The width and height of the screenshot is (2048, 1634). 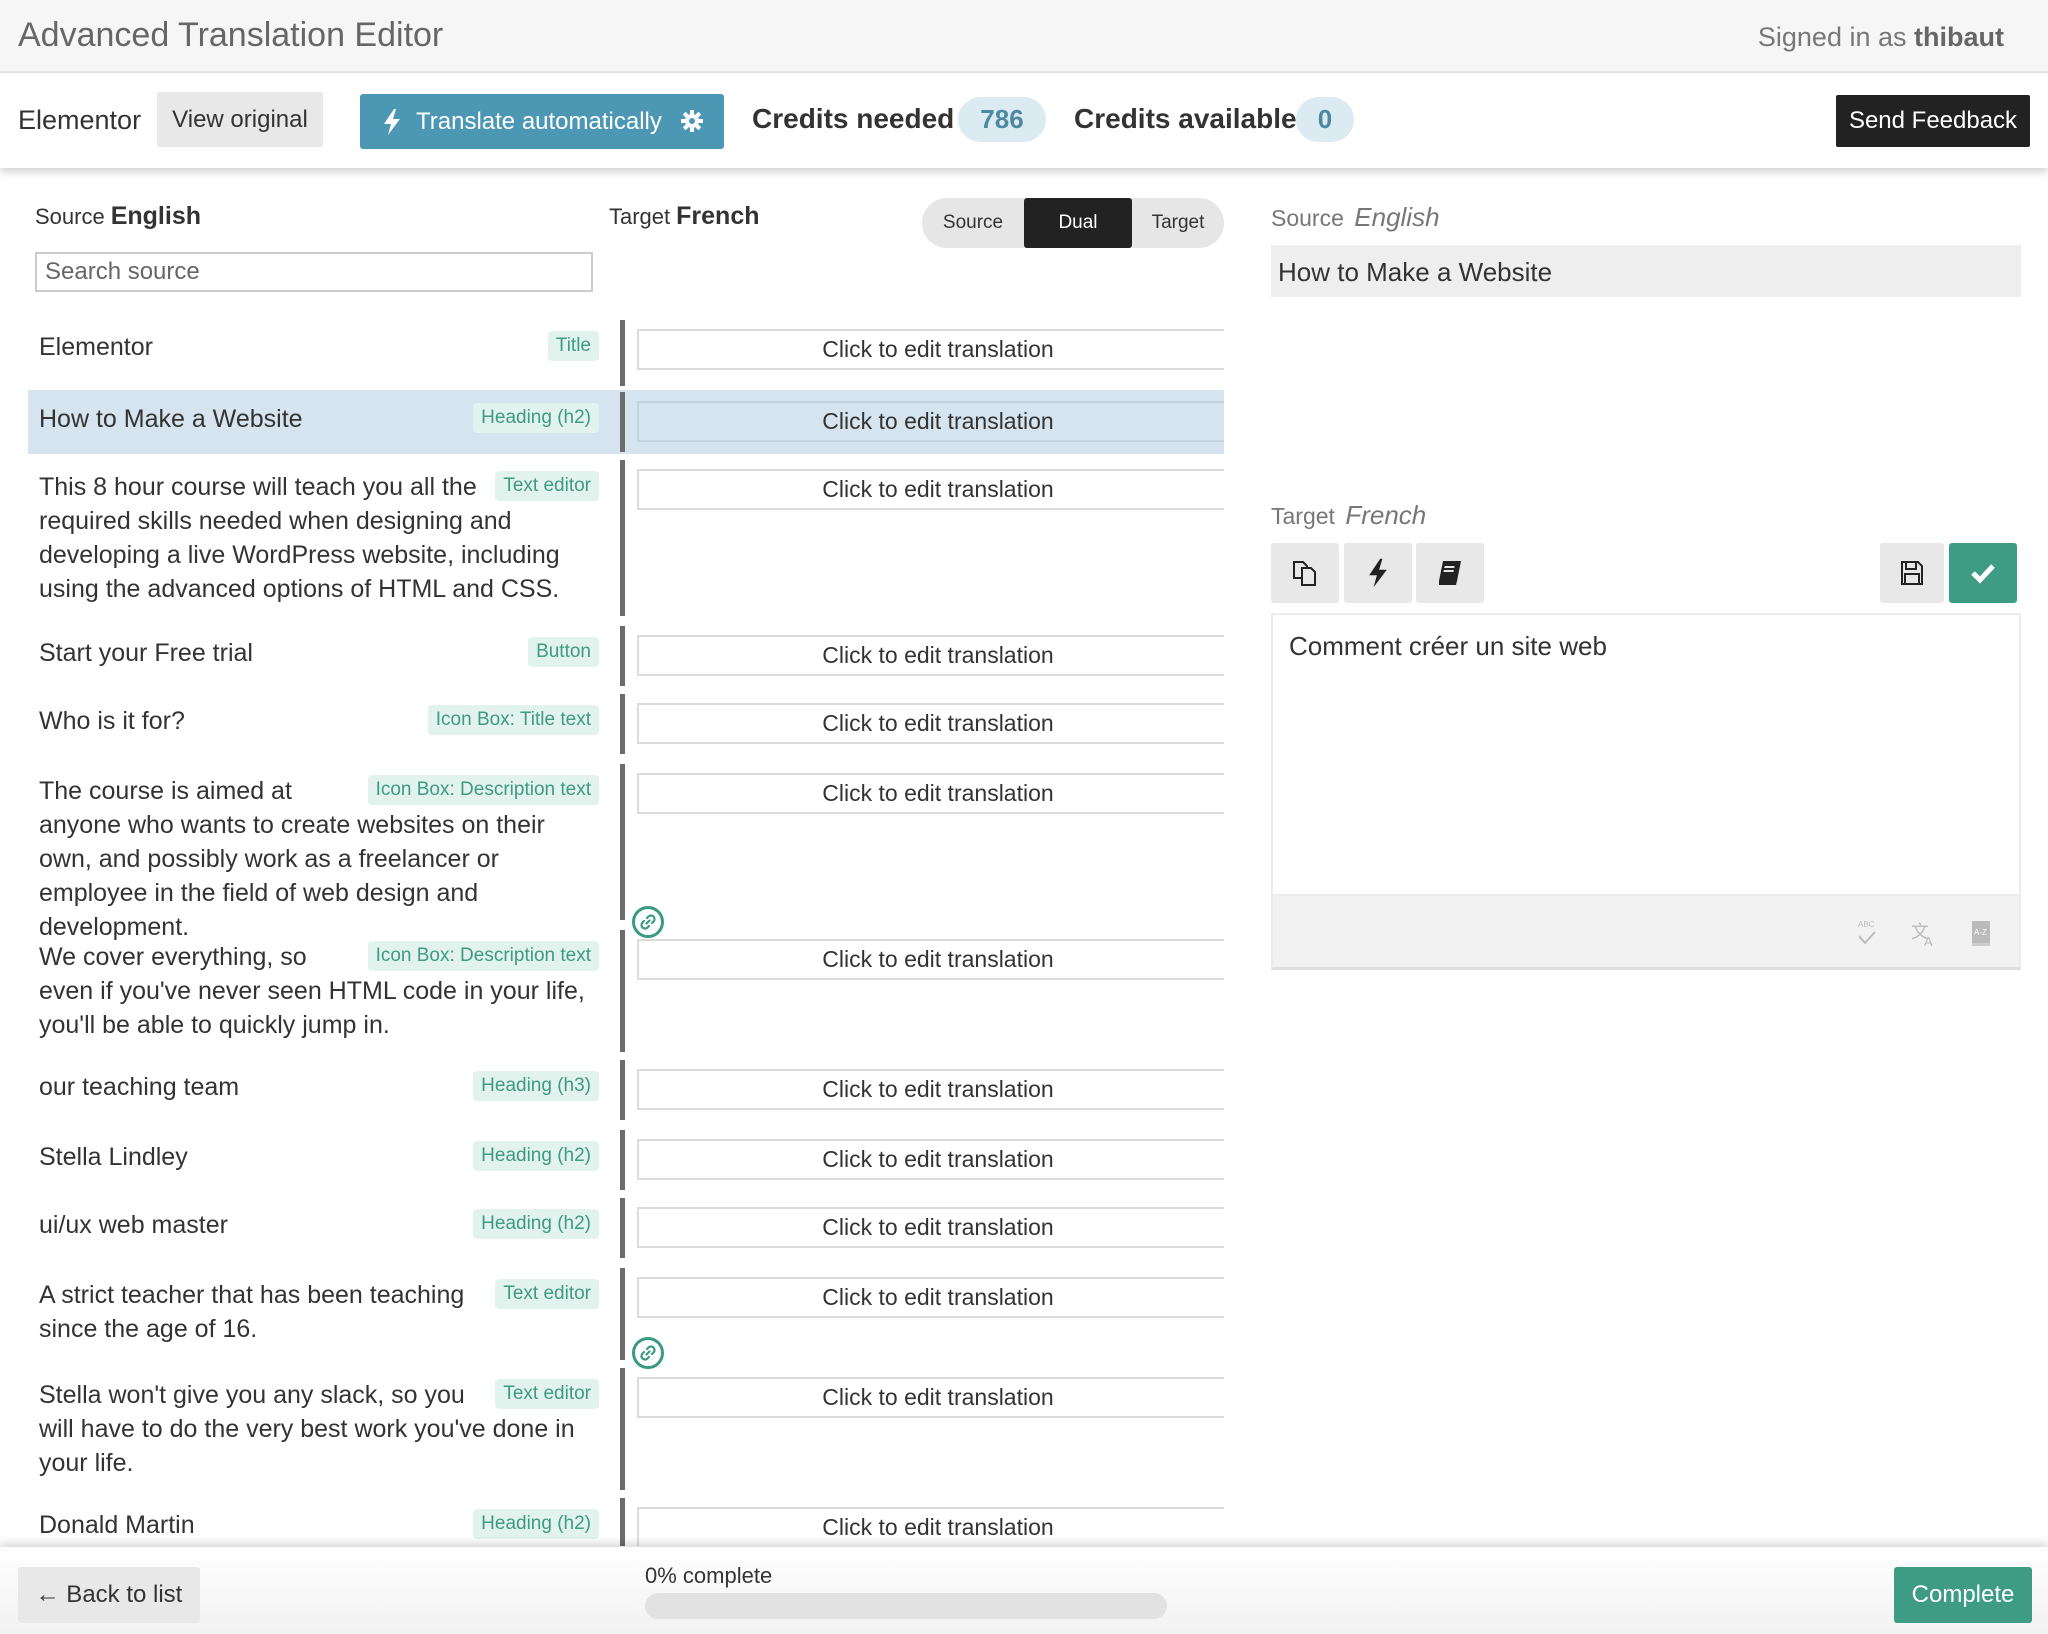 What do you see at coordinates (319, 1225) in the screenshot?
I see `segment-source: Heading (h2) ui/ux web master` at bounding box center [319, 1225].